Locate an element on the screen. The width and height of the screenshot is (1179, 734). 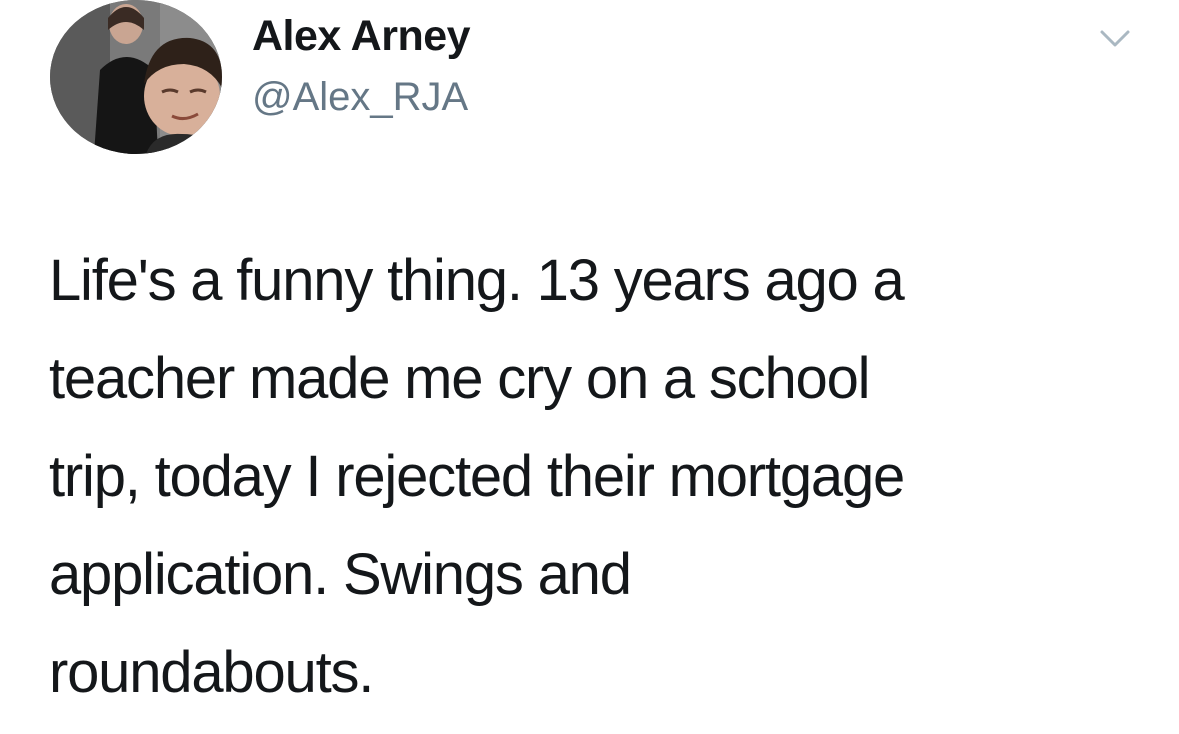
chevron-down-icon is located at coordinates (1115, 38).